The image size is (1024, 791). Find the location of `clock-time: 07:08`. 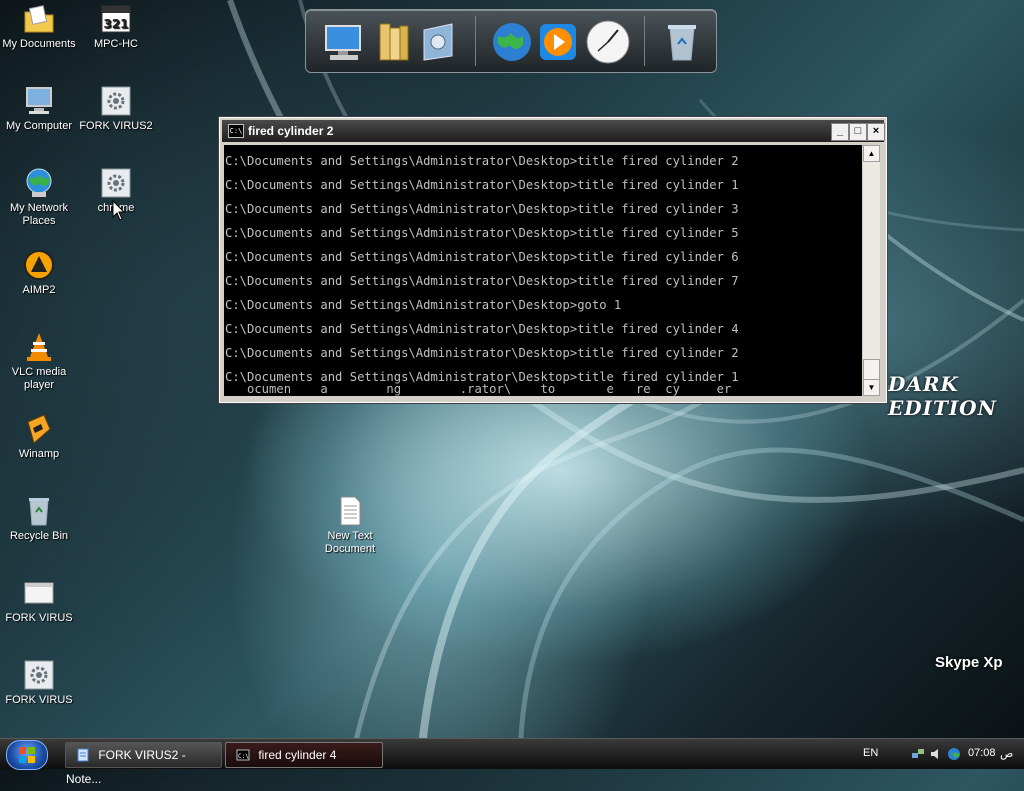

clock-time: 07:08 is located at coordinates (982, 753).